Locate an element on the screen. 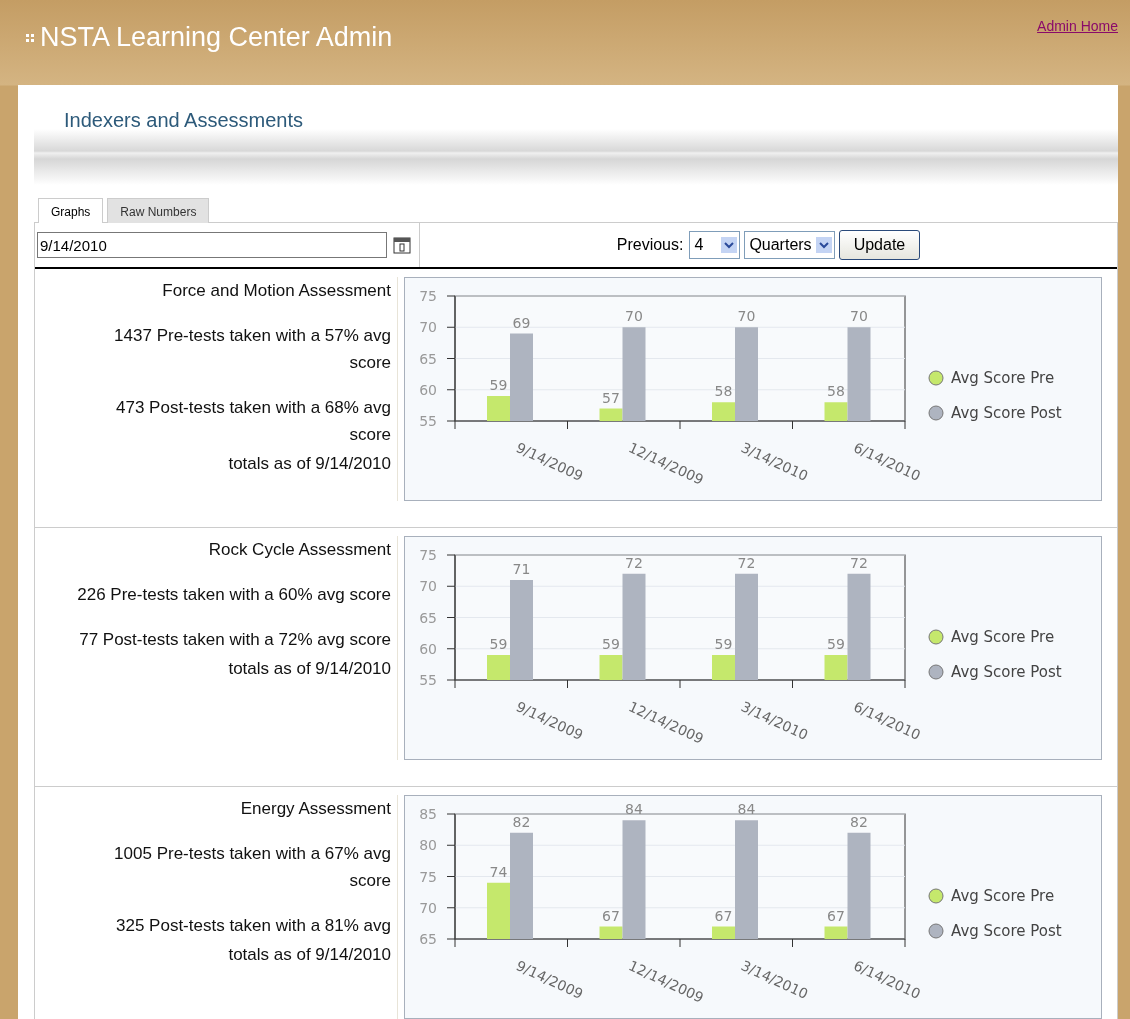 This screenshot has height=1019, width=1130. previous-label: Previous: is located at coordinates (650, 245).